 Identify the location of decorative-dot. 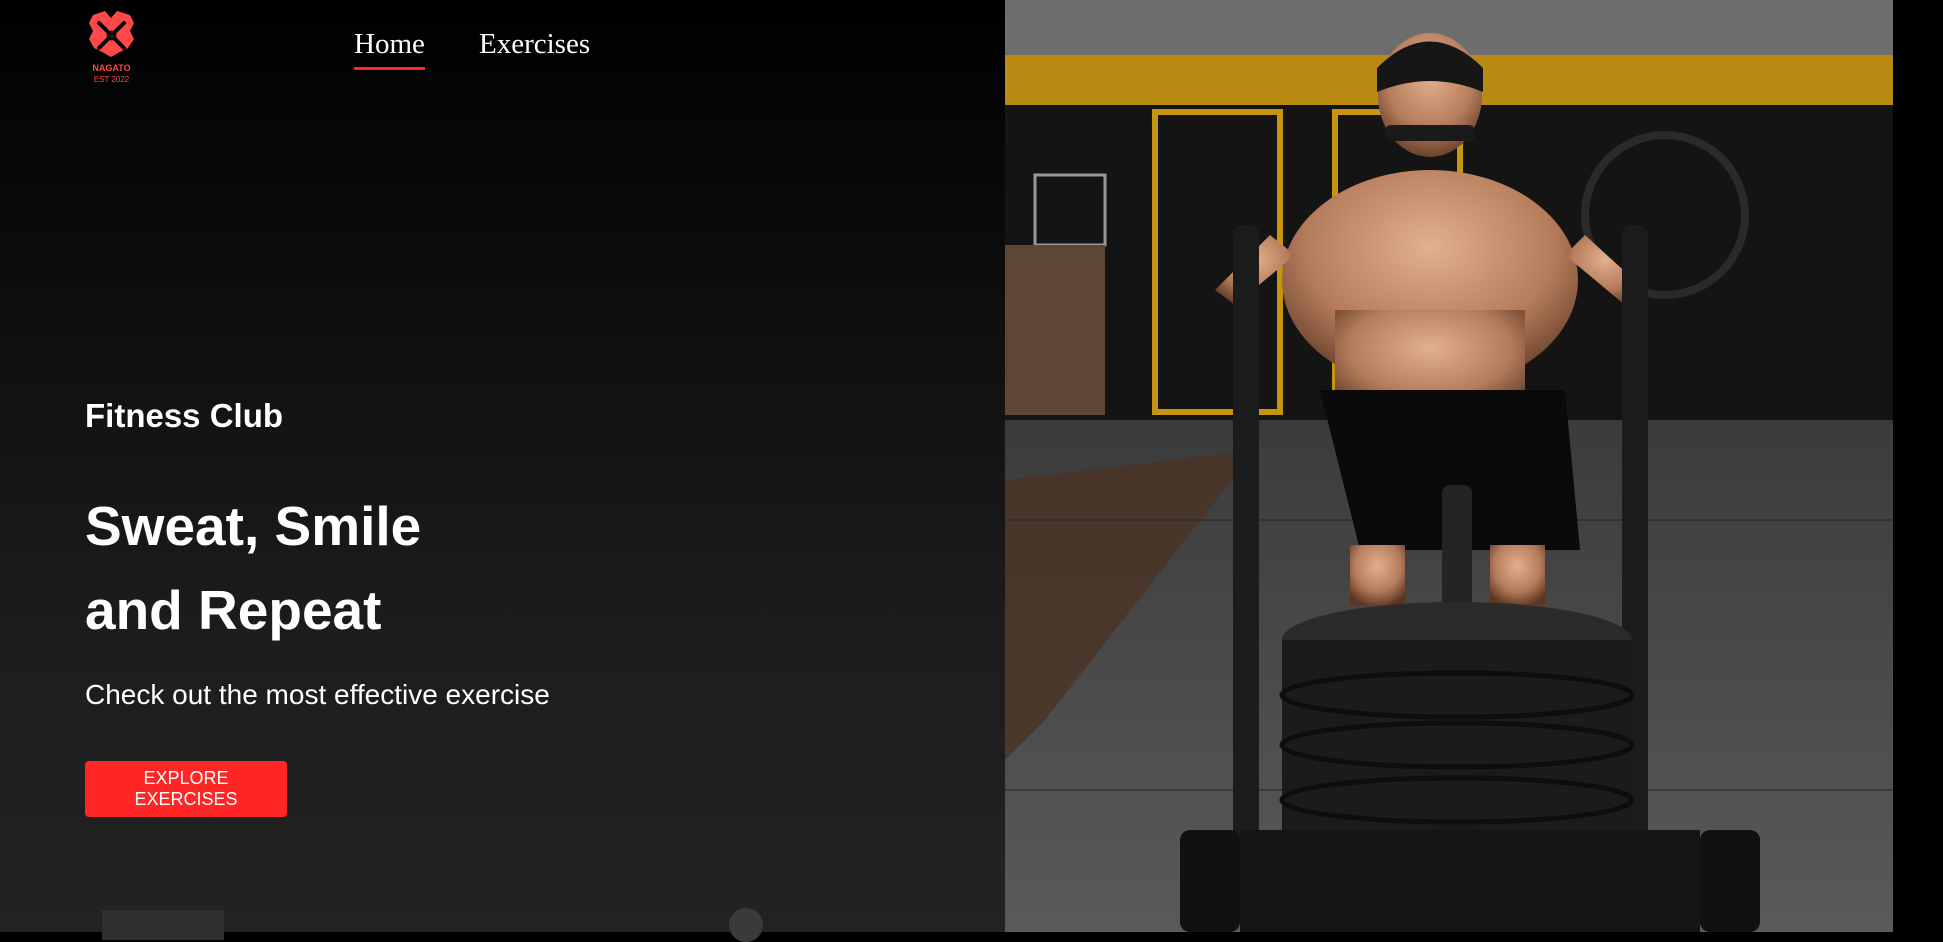
(746, 925).